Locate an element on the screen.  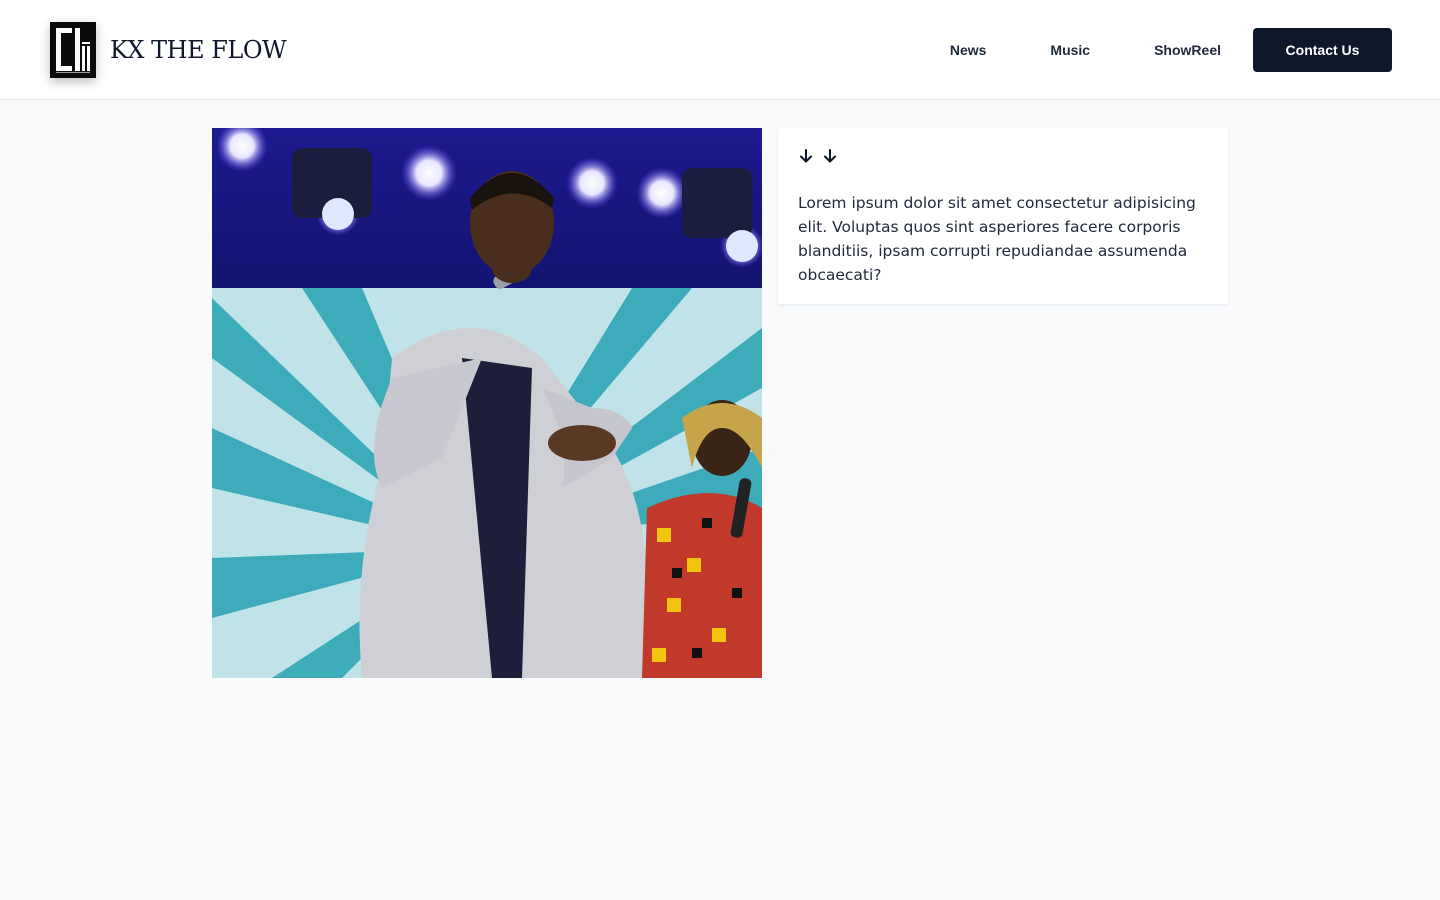
main-nav: News Music ShowReel Contact Us is located at coordinates (1171, 50).